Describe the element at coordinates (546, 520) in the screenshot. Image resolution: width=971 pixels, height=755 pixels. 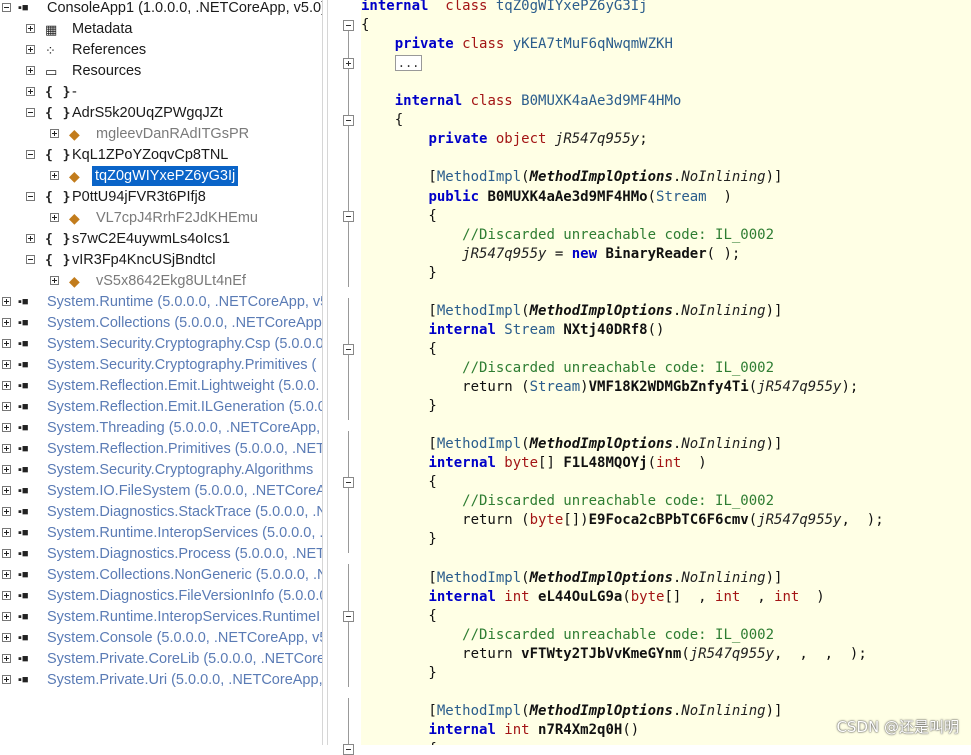
I see `code-token: byte` at that location.